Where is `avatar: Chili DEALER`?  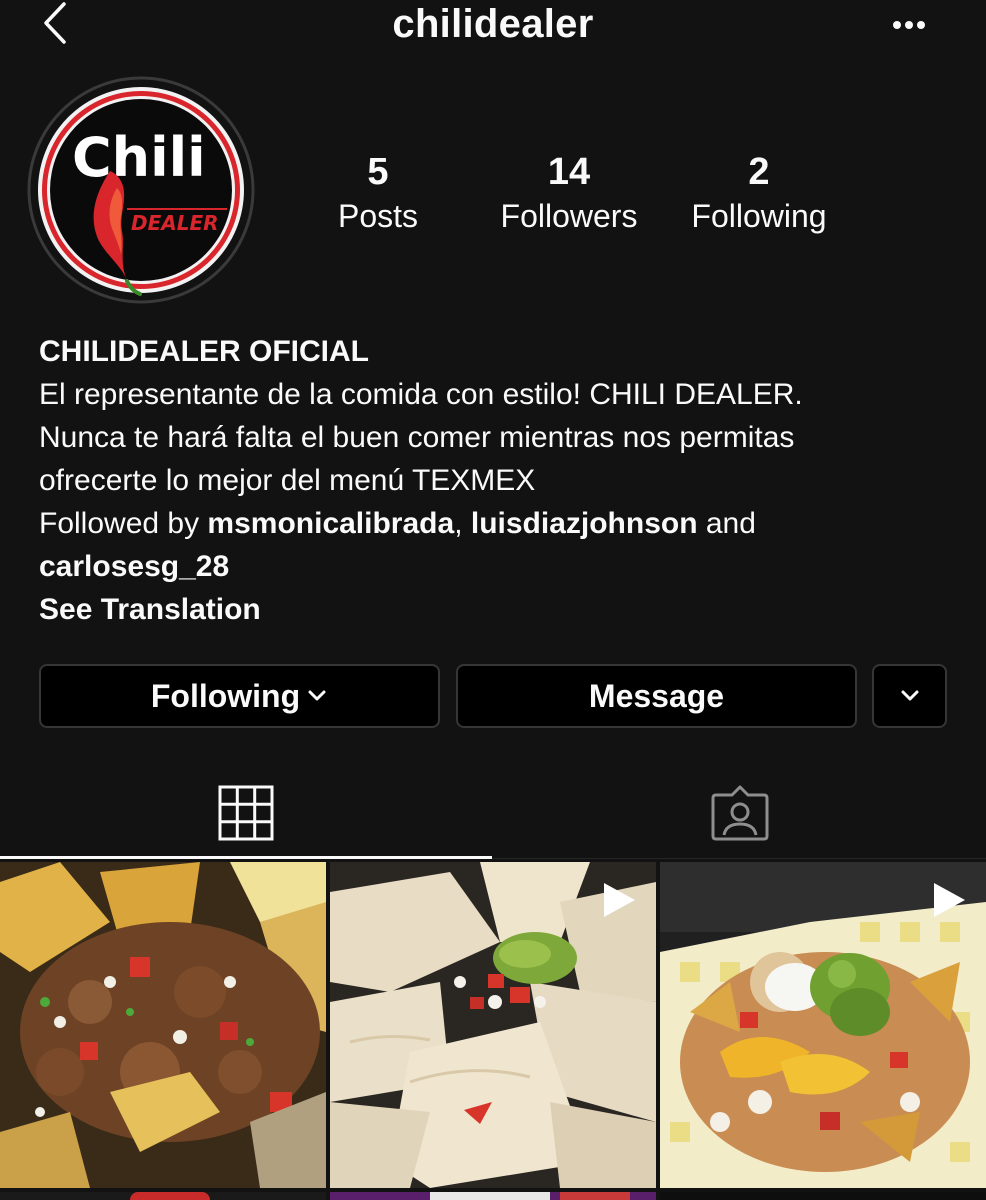
avatar: Chili DEALER is located at coordinates (141, 190).